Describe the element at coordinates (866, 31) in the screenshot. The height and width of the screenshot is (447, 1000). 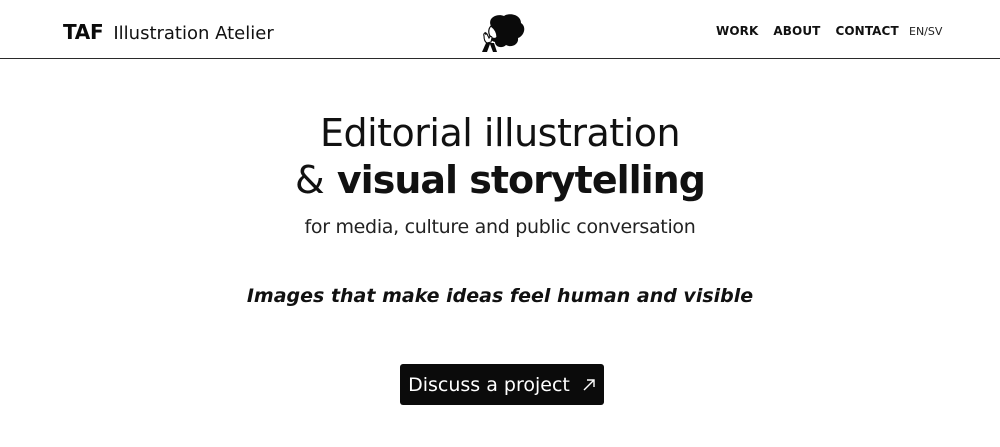
I see `nav-contact: CONTACT` at that location.